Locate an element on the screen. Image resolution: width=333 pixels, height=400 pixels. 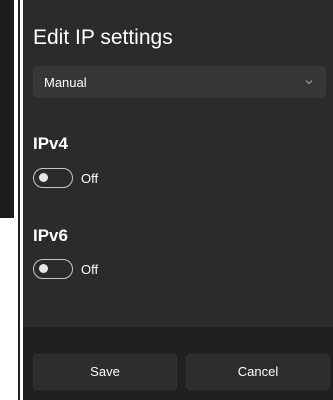
ipv6-heading: IPv6 is located at coordinates (50, 235).